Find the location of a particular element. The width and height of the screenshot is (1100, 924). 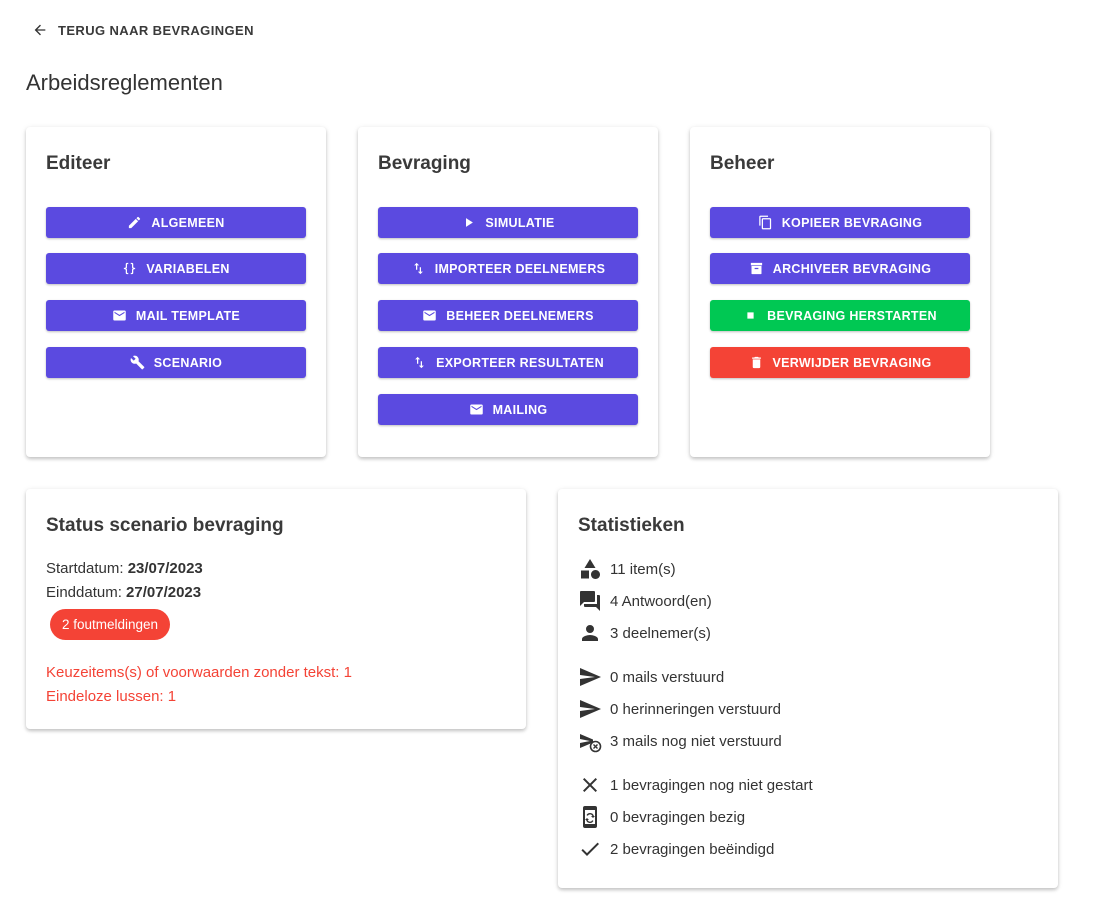

close-icon is located at coordinates (590, 785).